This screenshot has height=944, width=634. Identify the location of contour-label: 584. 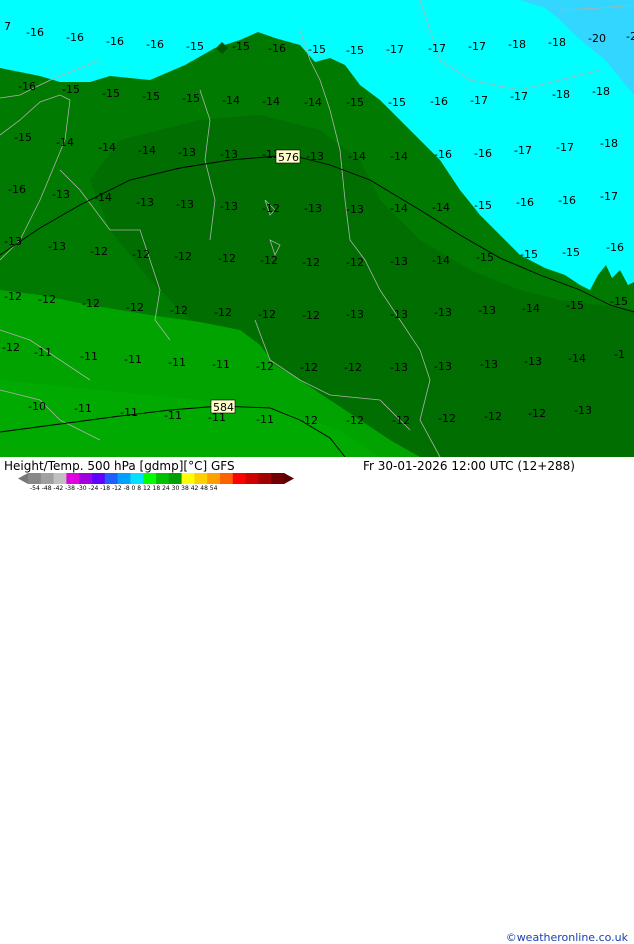
(223, 407).